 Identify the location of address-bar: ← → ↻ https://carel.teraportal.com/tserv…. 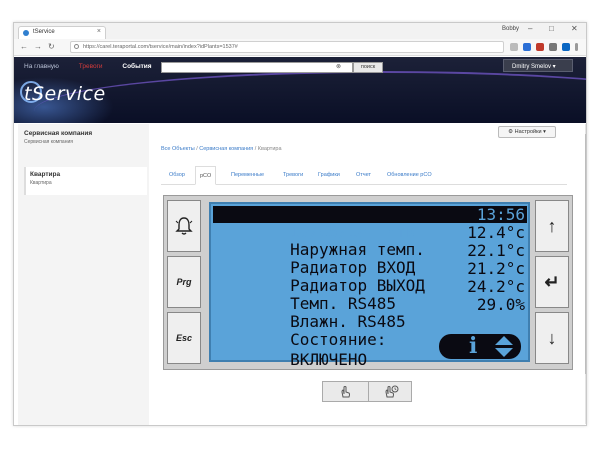
(300, 47).